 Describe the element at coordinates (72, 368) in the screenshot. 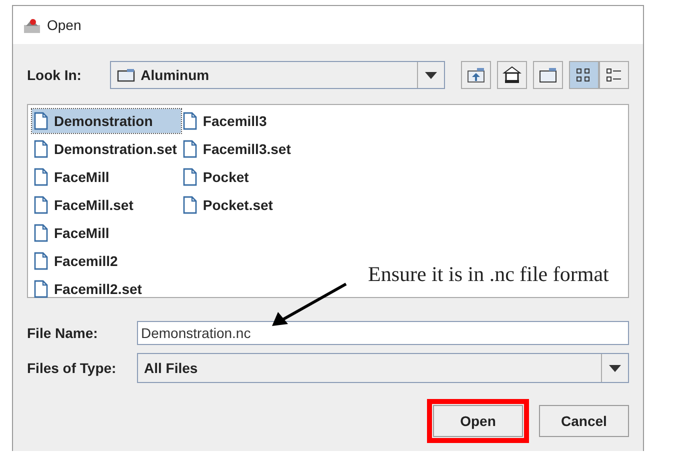

I see `file-type-label: Files of Type:` at that location.